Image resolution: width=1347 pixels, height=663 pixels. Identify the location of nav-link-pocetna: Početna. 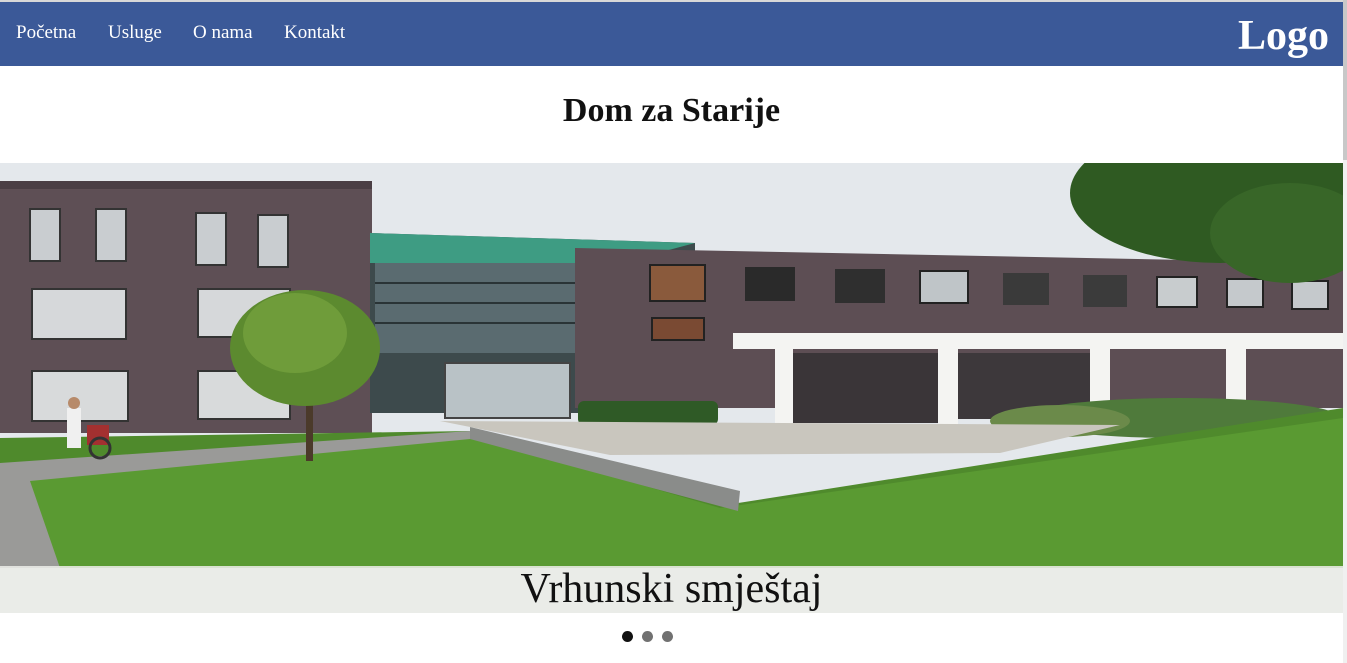
(46, 33).